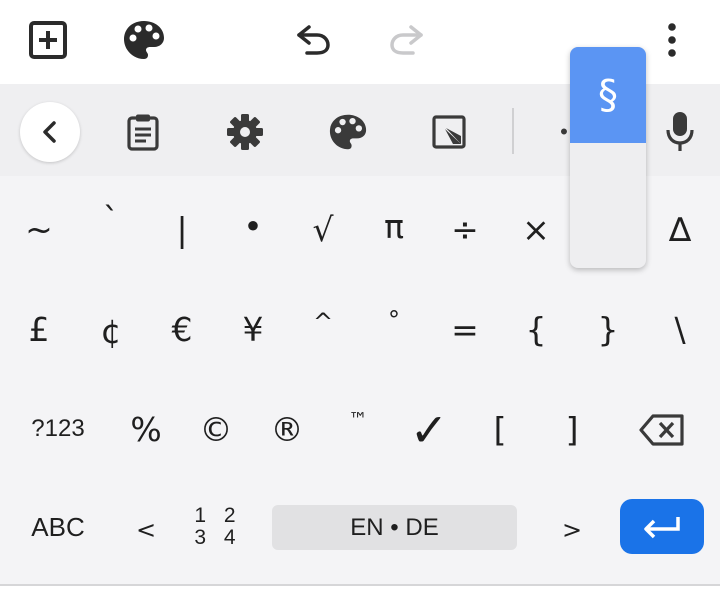  What do you see at coordinates (182, 230) in the screenshot?
I see `key-pipe: |` at bounding box center [182, 230].